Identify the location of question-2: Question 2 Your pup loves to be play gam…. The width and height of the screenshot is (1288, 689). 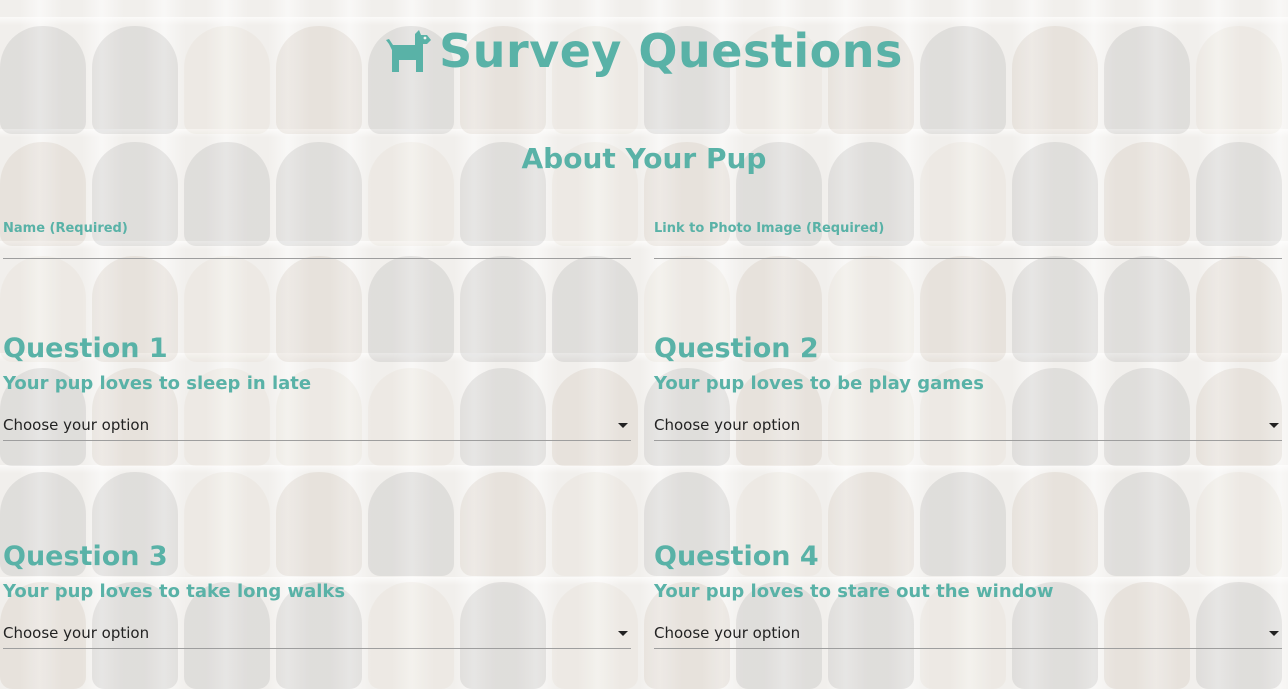
(968, 386).